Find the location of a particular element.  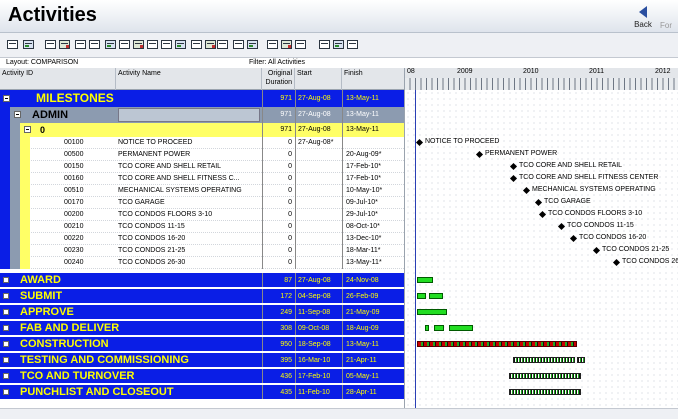

duration-cell: 172 is located at coordinates (278, 296).